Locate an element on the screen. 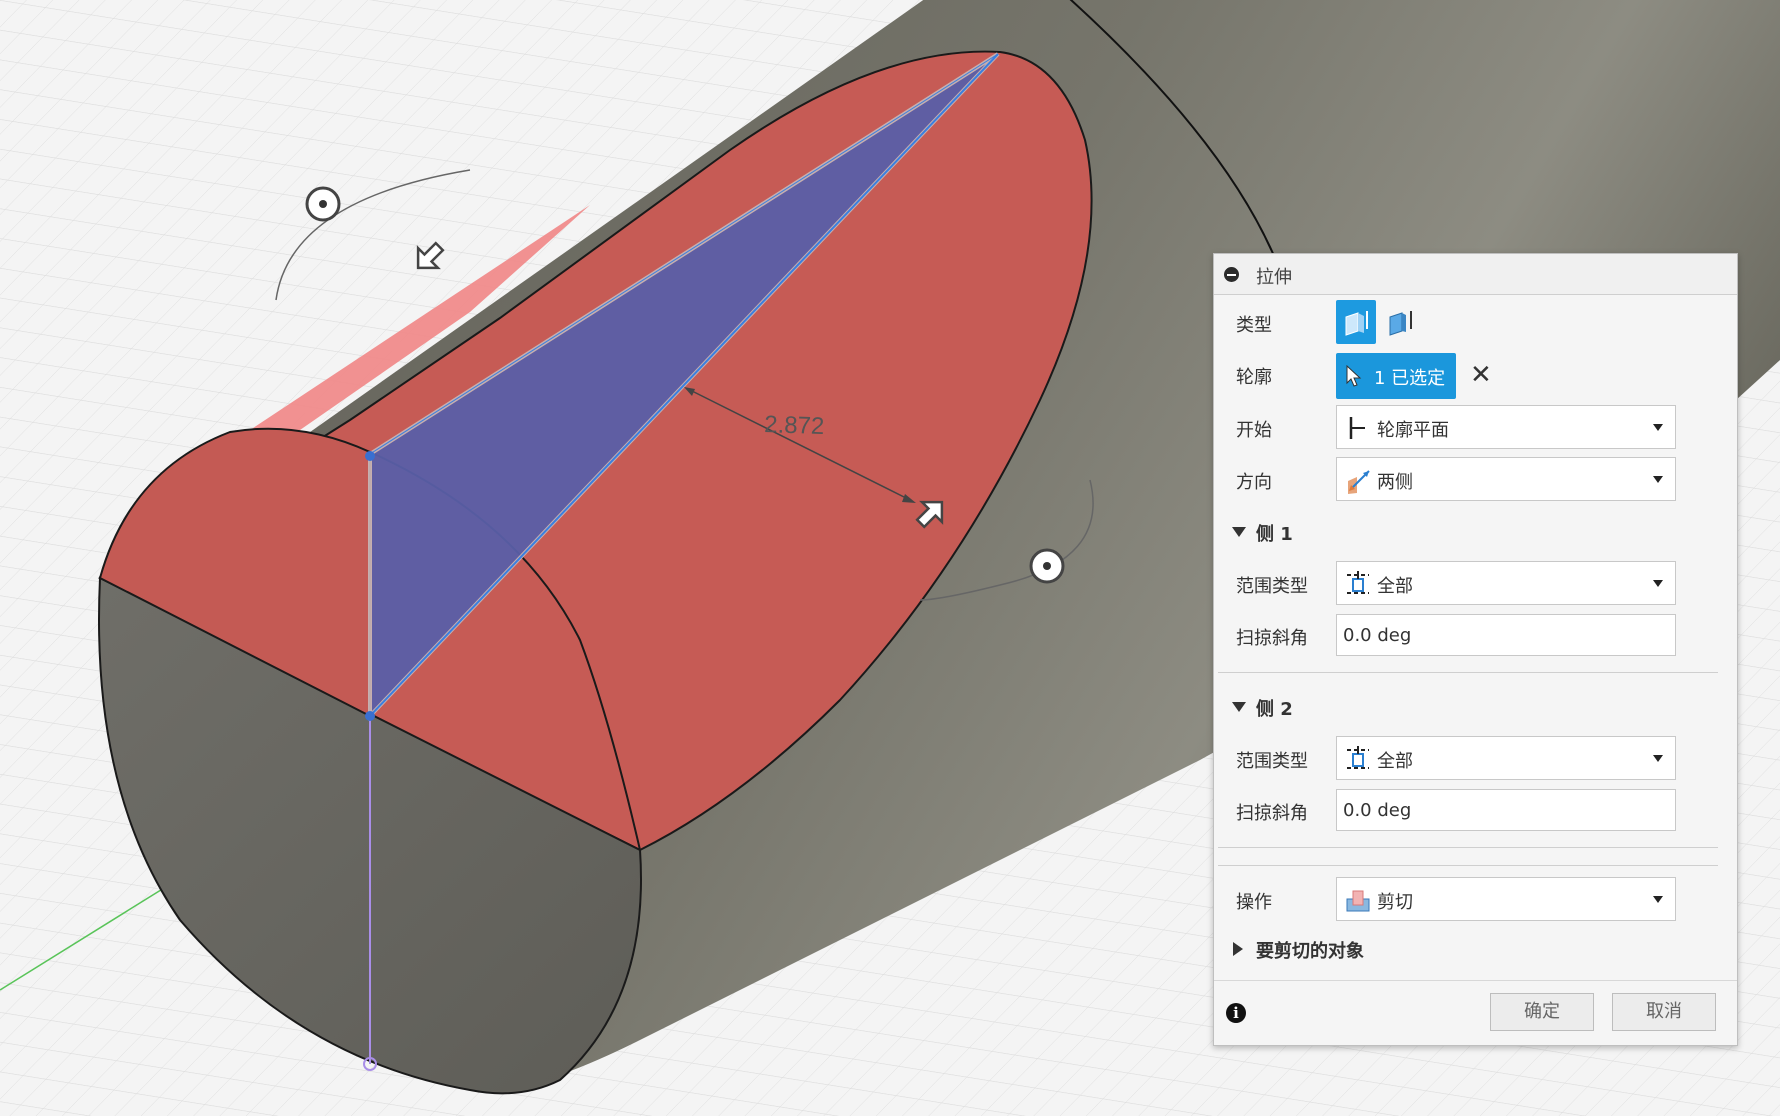  extrude-type-solid-button is located at coordinates (1356, 322).